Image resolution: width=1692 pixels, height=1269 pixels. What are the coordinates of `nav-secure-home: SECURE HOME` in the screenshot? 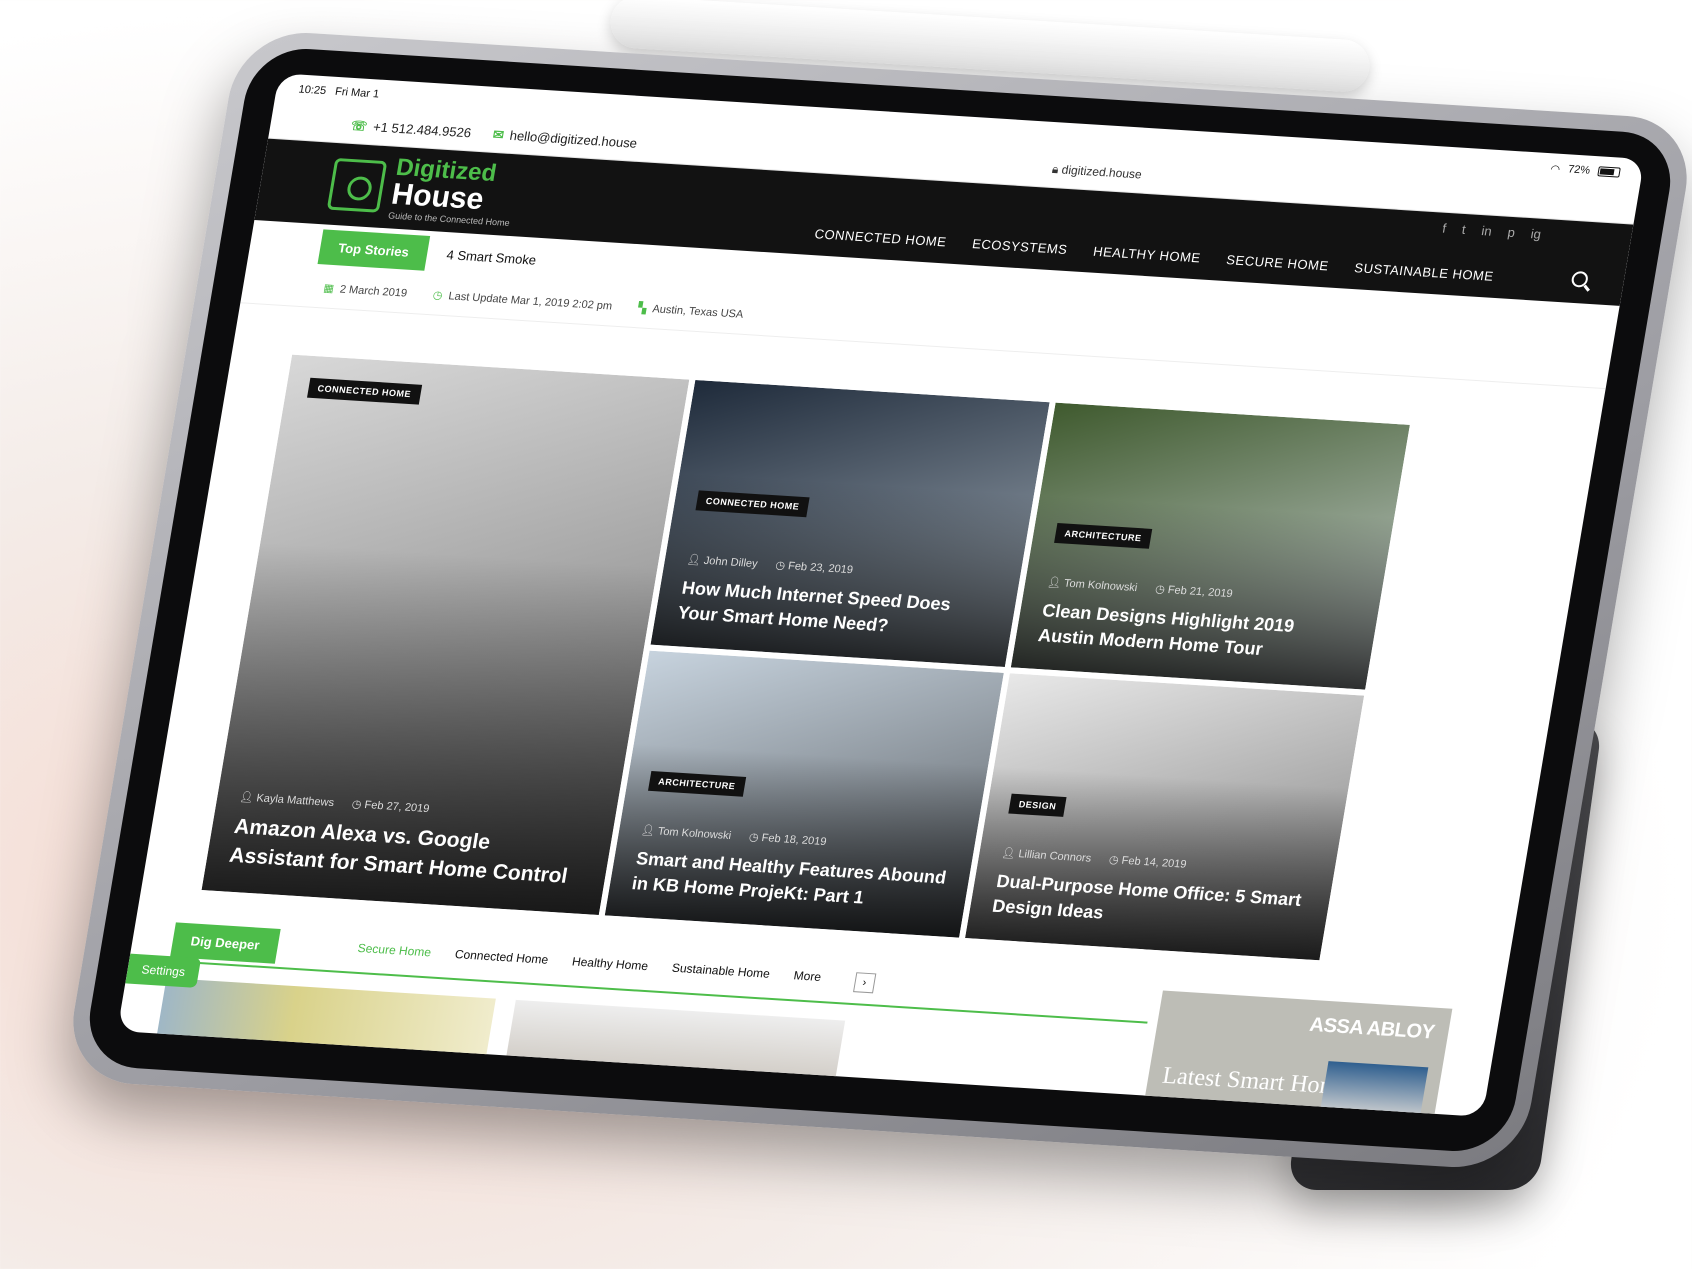 It's located at (1277, 262).